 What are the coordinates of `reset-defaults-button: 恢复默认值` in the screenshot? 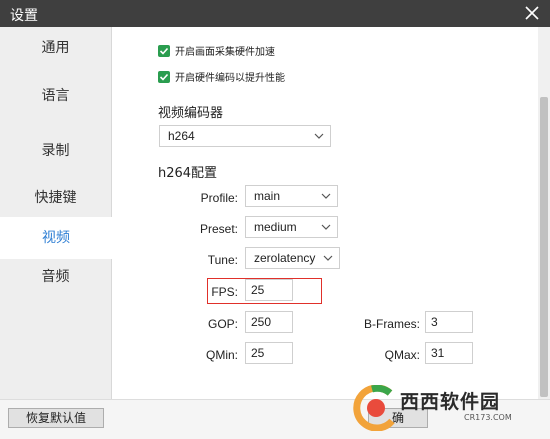 It's located at (56, 418).